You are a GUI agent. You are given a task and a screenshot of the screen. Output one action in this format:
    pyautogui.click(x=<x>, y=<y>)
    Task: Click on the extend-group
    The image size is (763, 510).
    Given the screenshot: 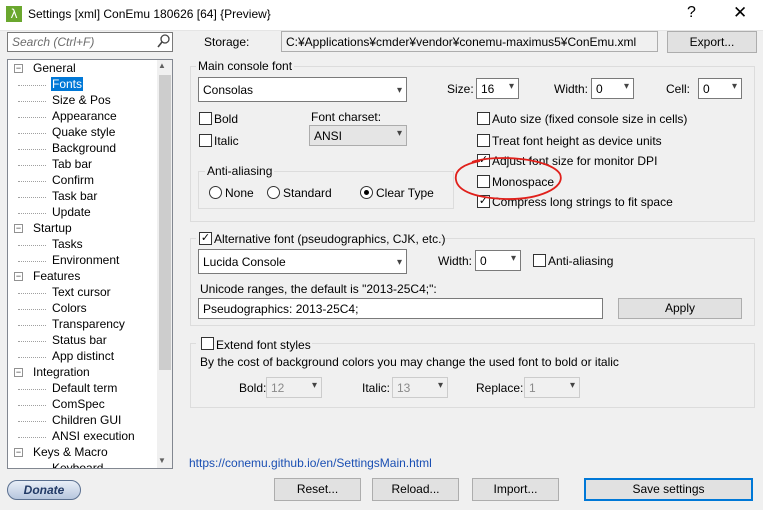 What is the action you would take?
    pyautogui.click(x=472, y=375)
    